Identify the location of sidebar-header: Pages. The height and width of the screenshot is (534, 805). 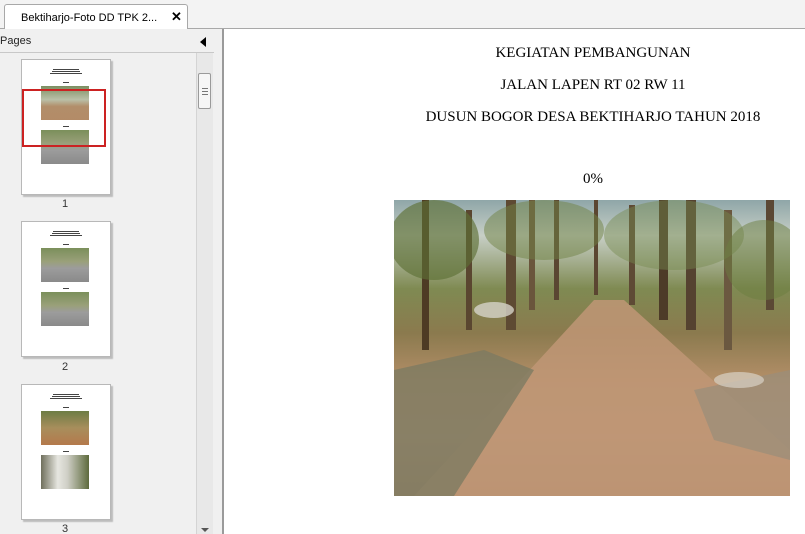
(107, 41).